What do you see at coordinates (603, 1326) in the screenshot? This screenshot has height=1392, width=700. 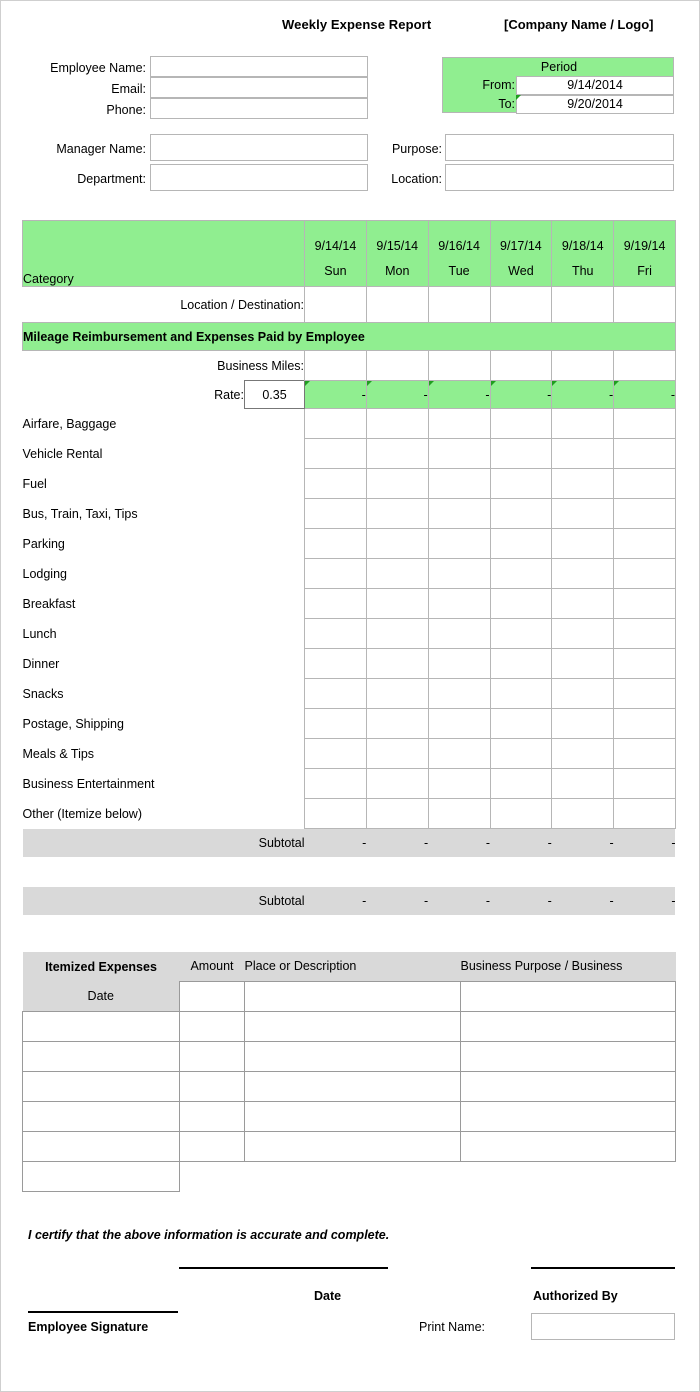 I see `print-name-input` at bounding box center [603, 1326].